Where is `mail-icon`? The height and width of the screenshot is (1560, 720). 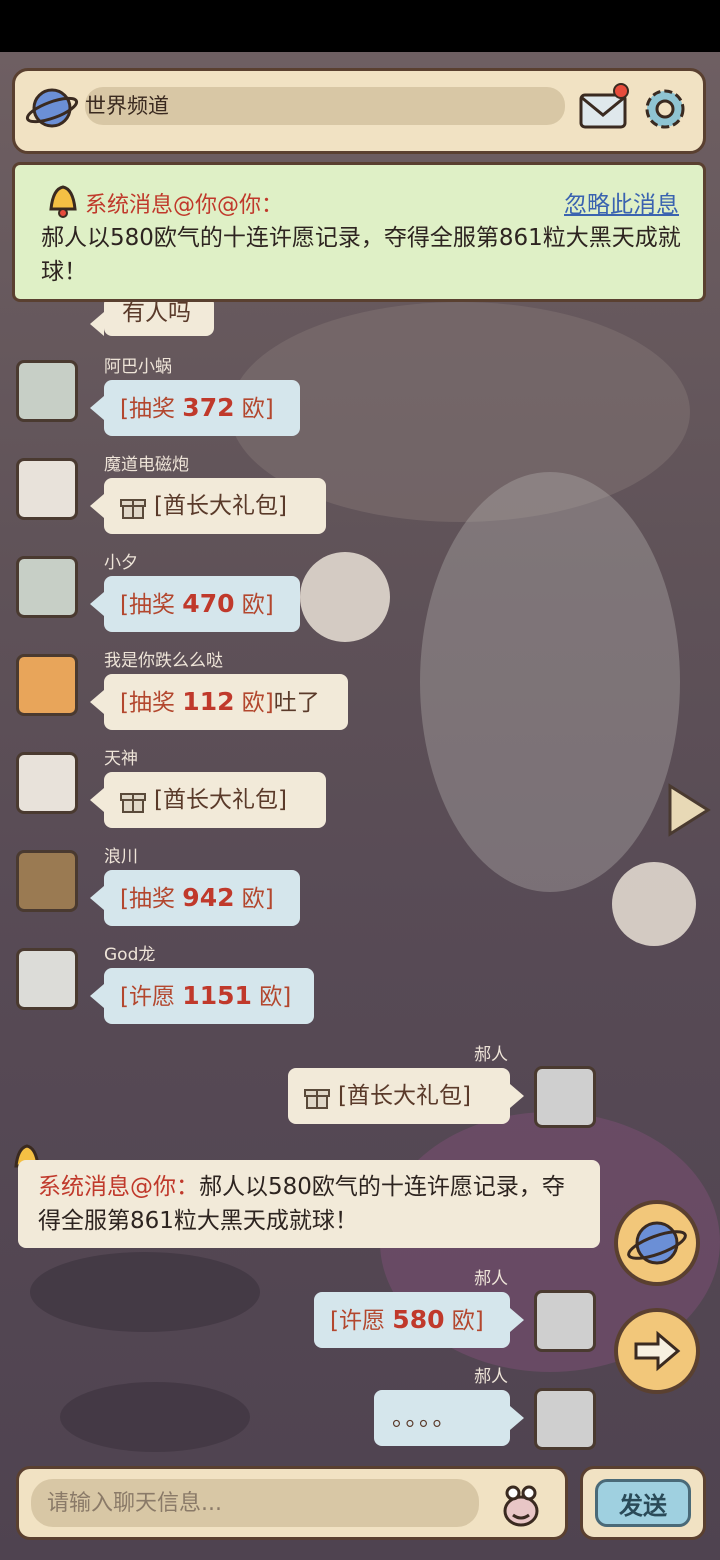 mail-icon is located at coordinates (603, 109).